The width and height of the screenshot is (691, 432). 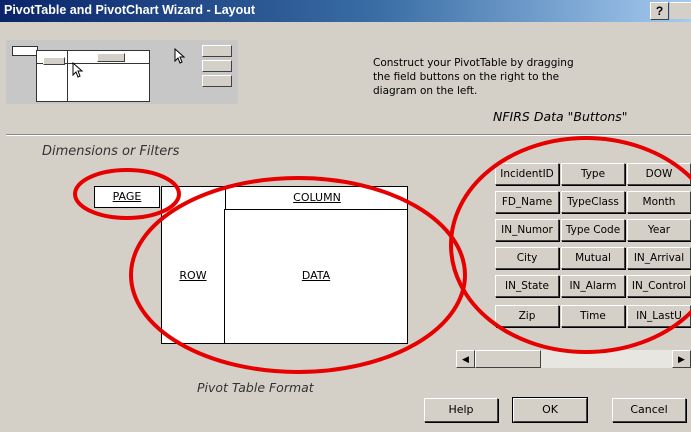 What do you see at coordinates (659, 11) in the screenshot?
I see `help-question-button: ?` at bounding box center [659, 11].